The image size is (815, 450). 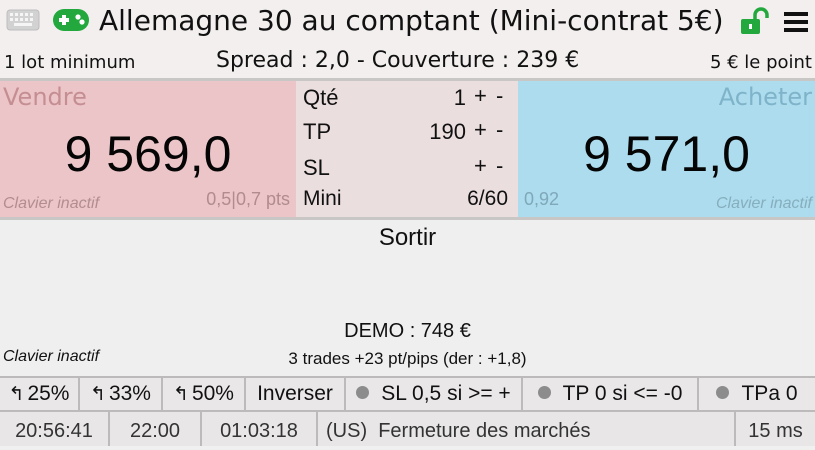 I want to click on sell-keyboard-status: Clavier inactif, so click(x=51, y=203).